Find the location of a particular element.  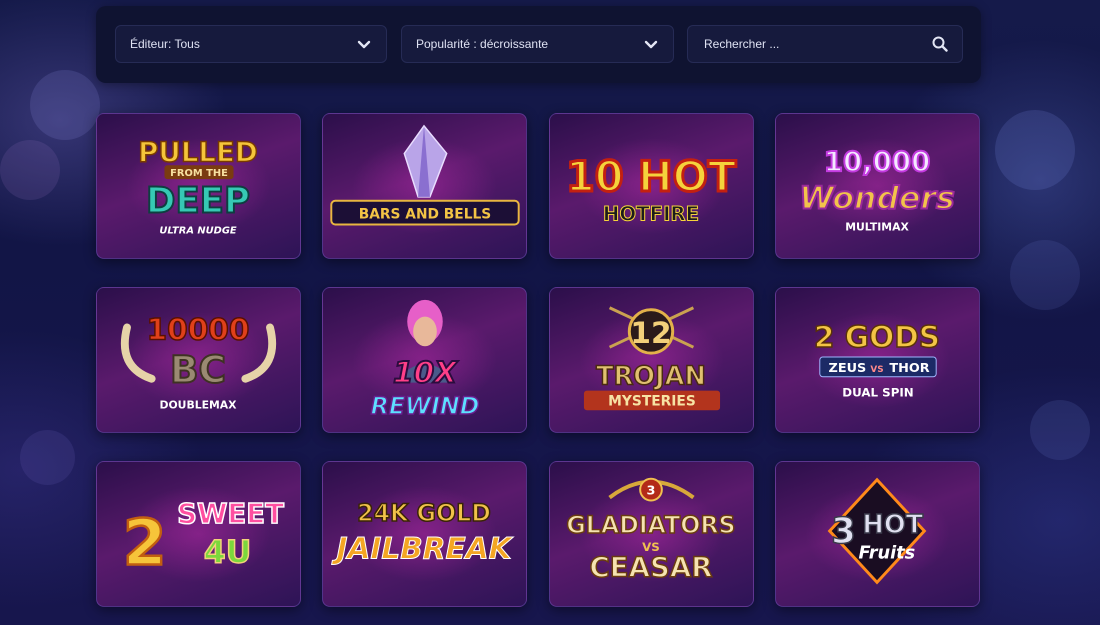

game-title-line: 10X is located at coordinates (426, 373).